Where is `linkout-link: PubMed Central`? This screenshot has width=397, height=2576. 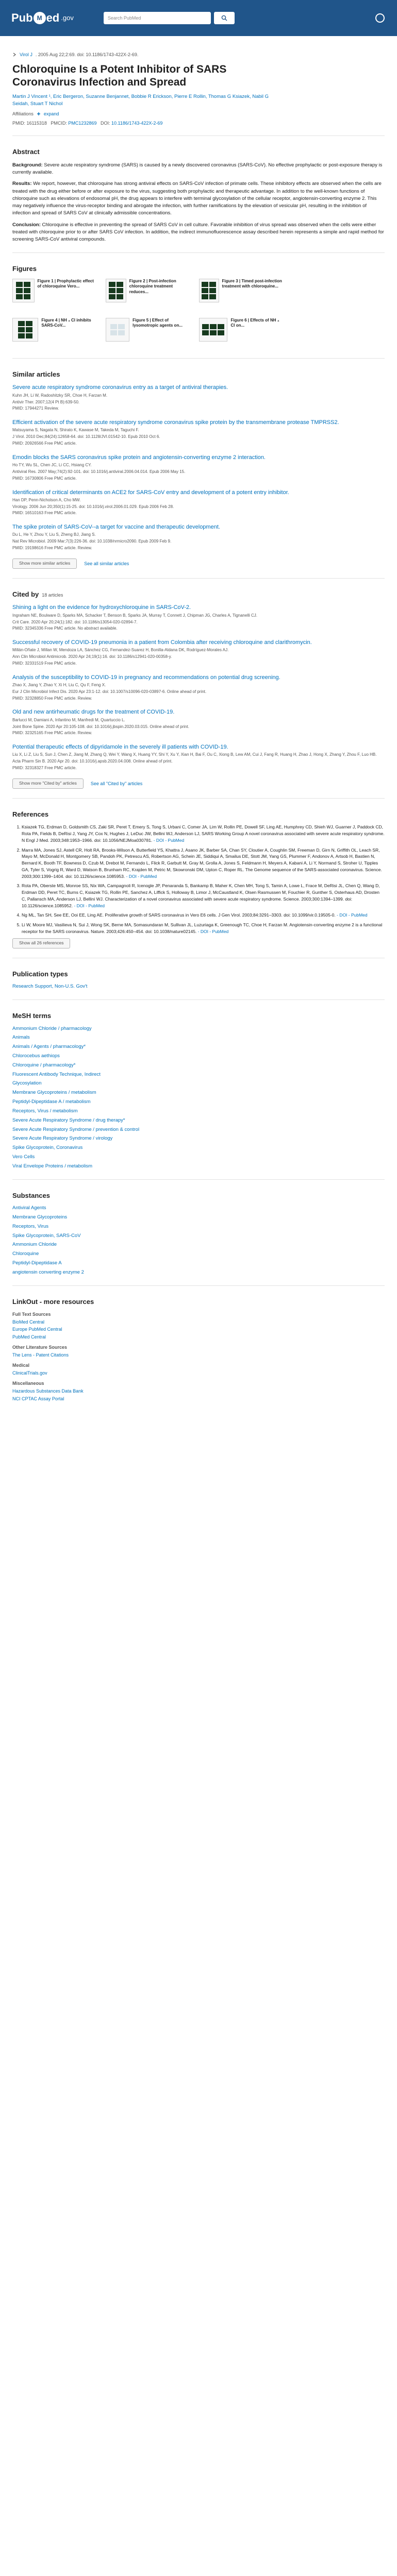 linkout-link: PubMed Central is located at coordinates (198, 1337).